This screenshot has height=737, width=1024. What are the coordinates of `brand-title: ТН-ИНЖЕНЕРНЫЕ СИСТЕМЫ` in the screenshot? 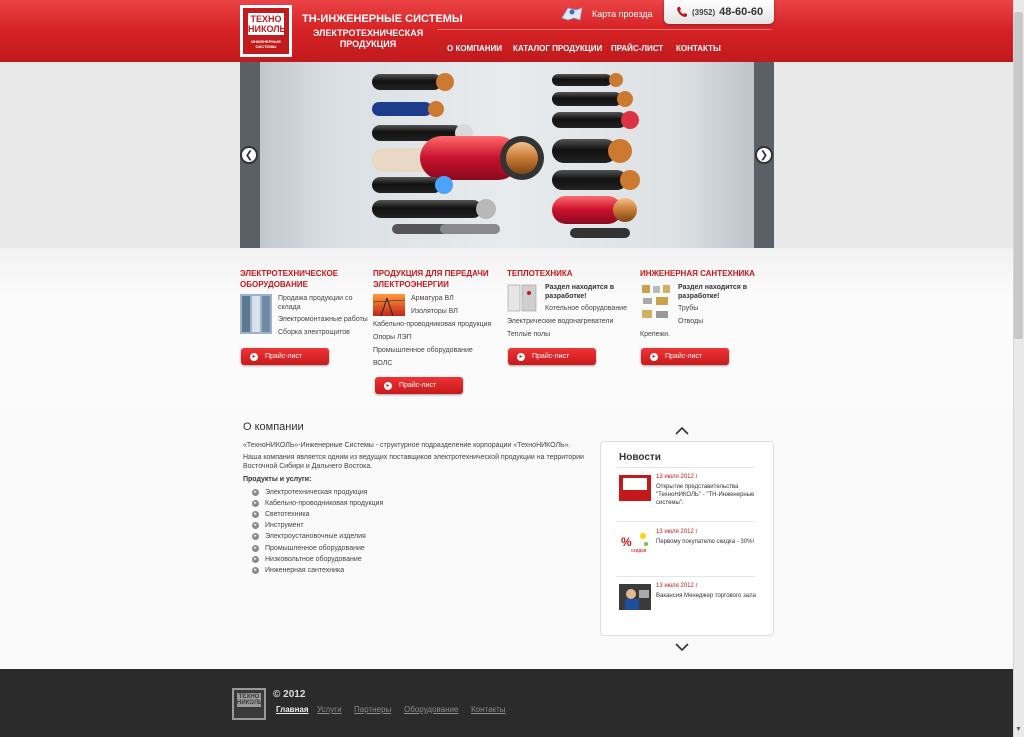 It's located at (382, 19).